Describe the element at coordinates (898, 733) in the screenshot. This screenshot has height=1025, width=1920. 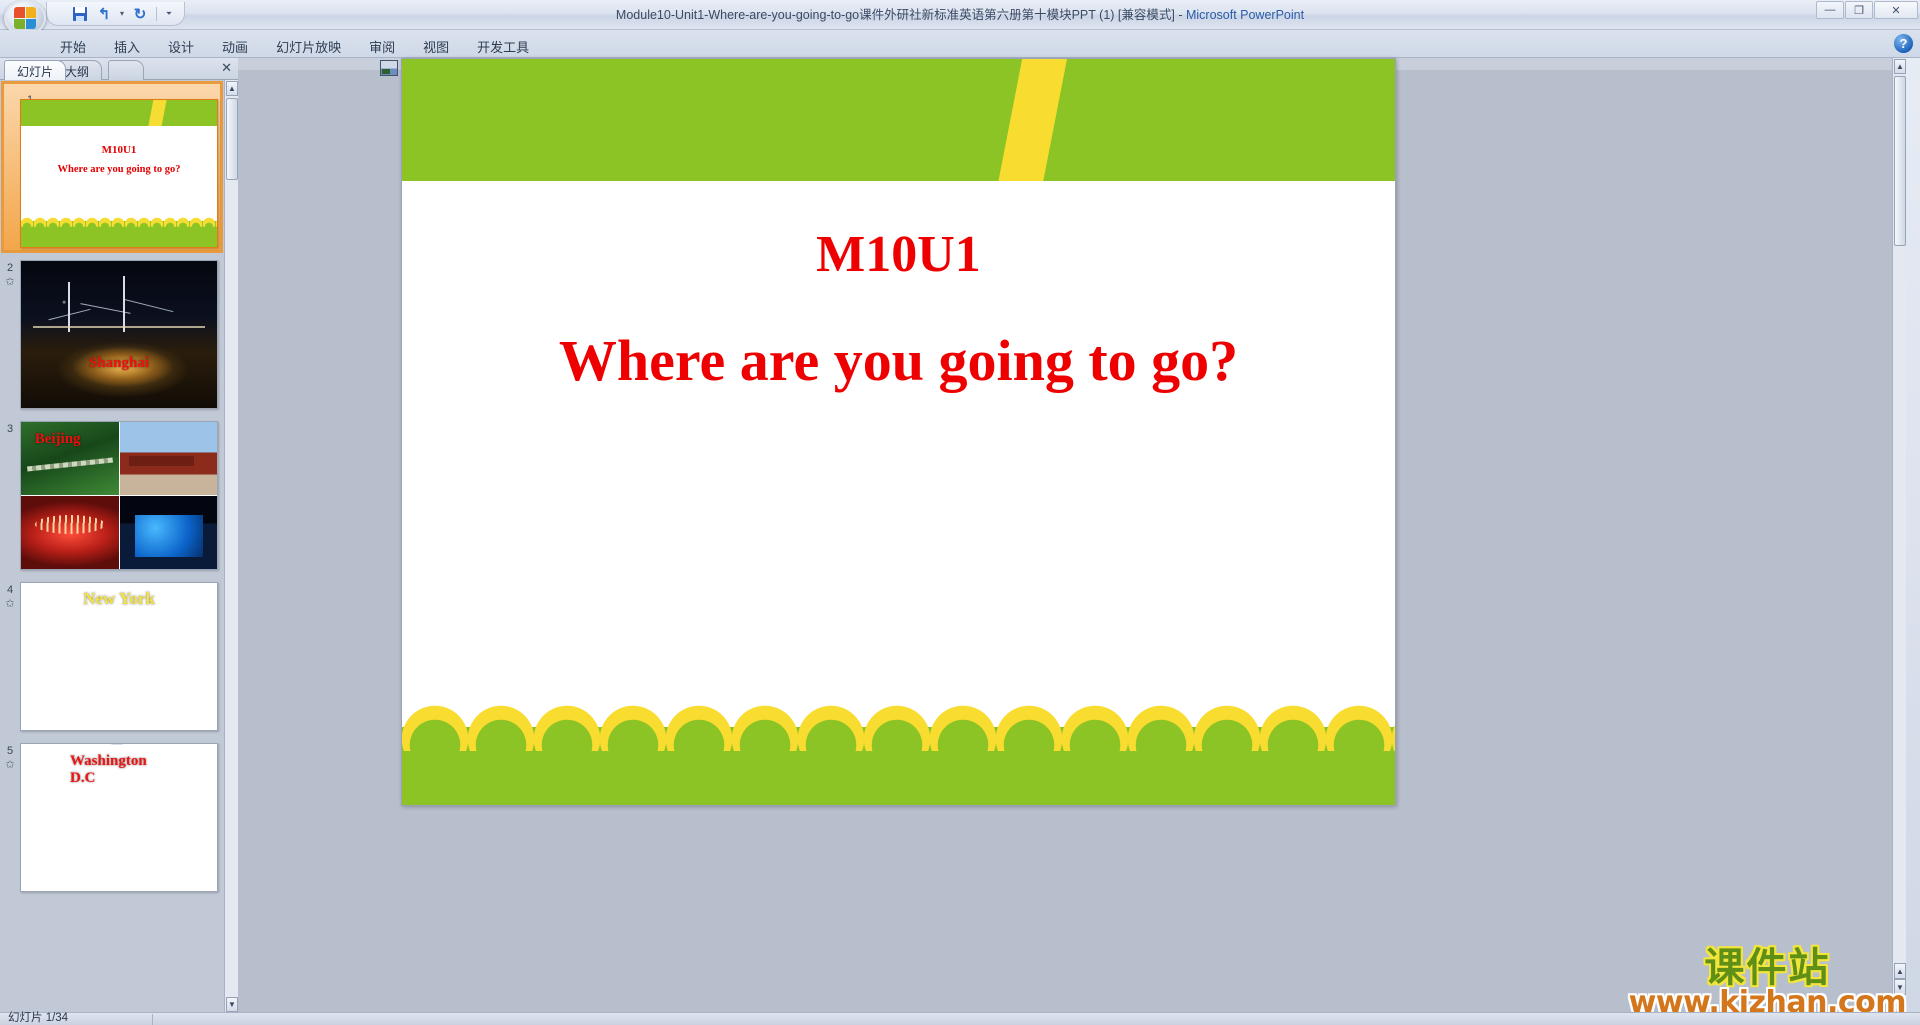
I see `slide-scallop-green` at that location.